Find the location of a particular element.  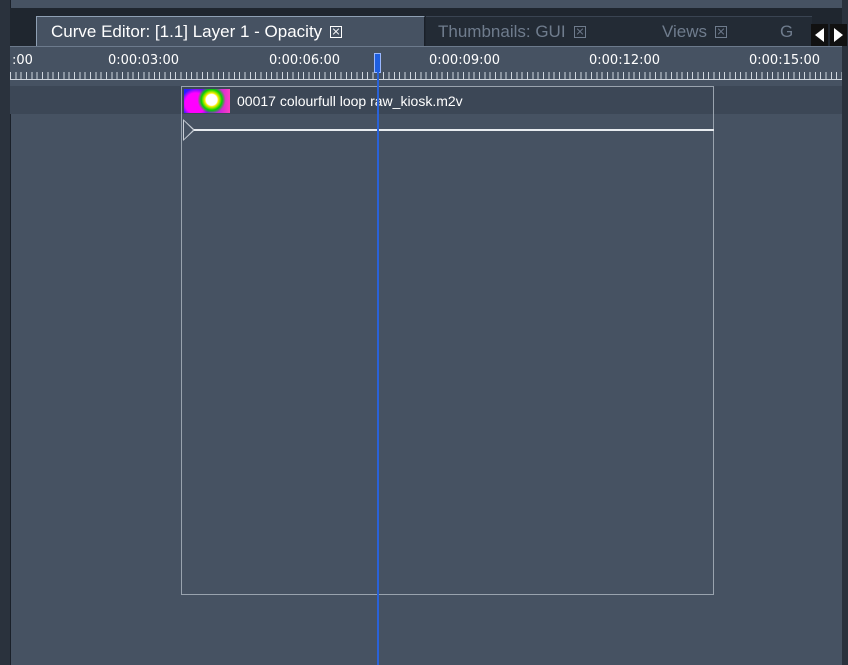

tab-thumbnails: Thumbnails: GUI is located at coordinates (538, 31).